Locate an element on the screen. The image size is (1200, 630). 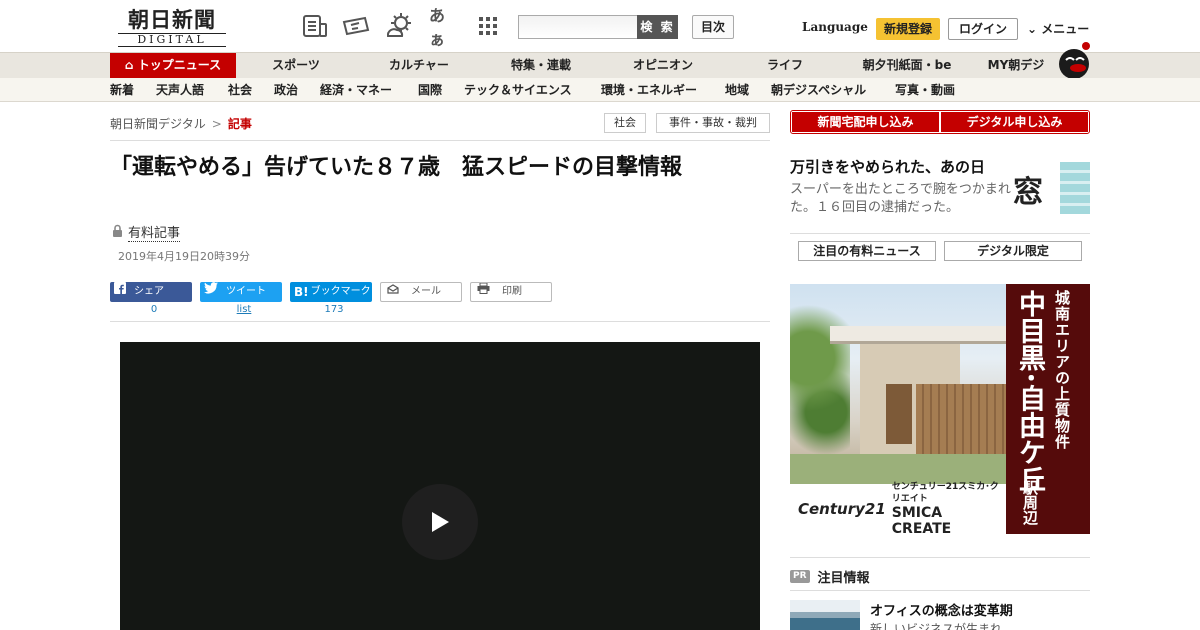
twitter-tweet-button: ツイート is located at coordinates (241, 292).